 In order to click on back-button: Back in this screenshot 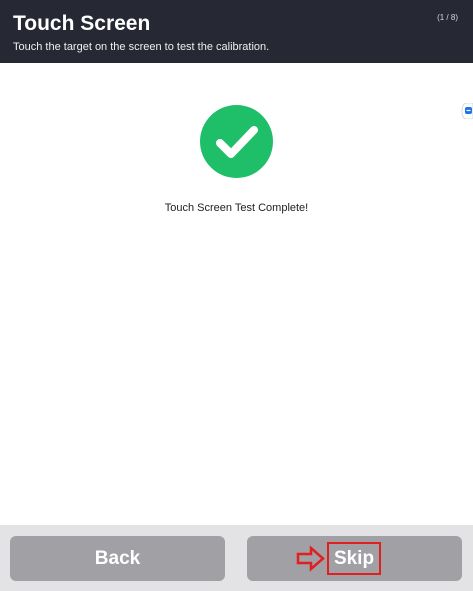, I will do `click(117, 558)`.